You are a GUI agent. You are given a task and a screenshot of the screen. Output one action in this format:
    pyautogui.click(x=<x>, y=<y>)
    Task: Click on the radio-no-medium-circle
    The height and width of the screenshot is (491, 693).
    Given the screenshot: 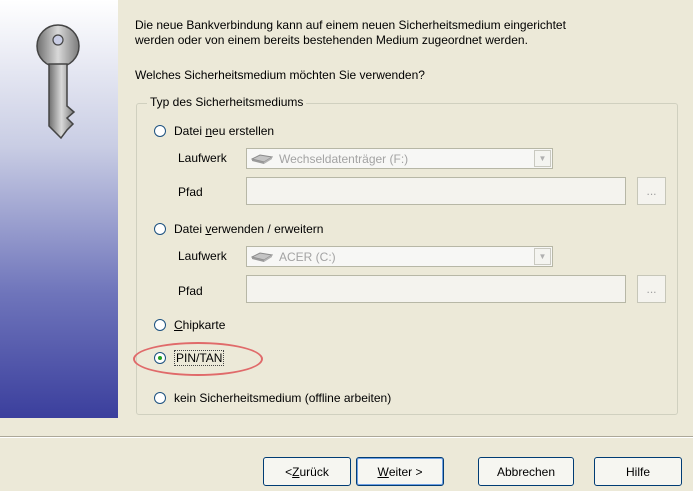 What is the action you would take?
    pyautogui.click(x=160, y=398)
    